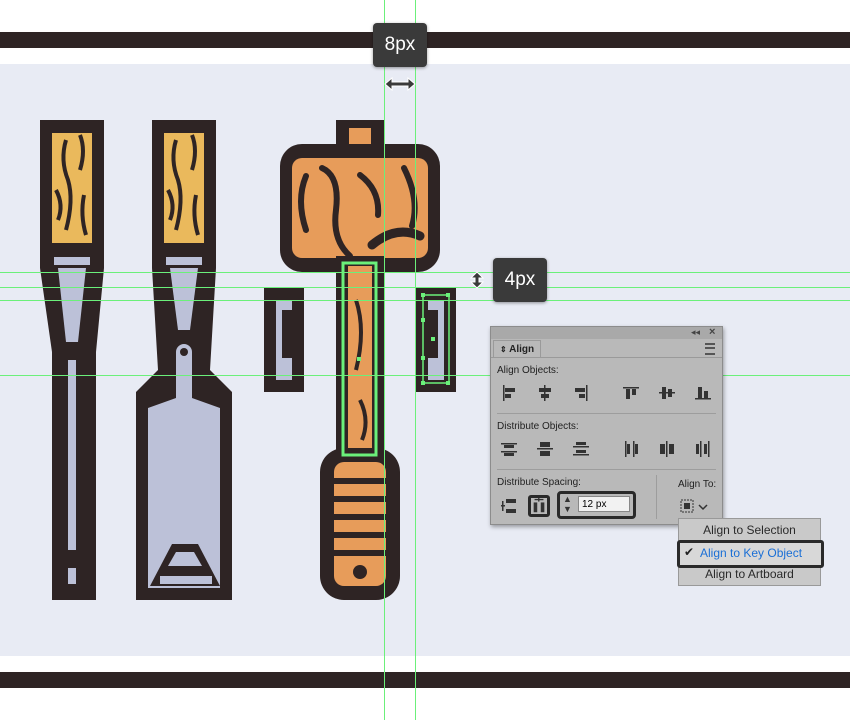 The image size is (850, 720). I want to click on horizontal-align-center-button, so click(545, 393).